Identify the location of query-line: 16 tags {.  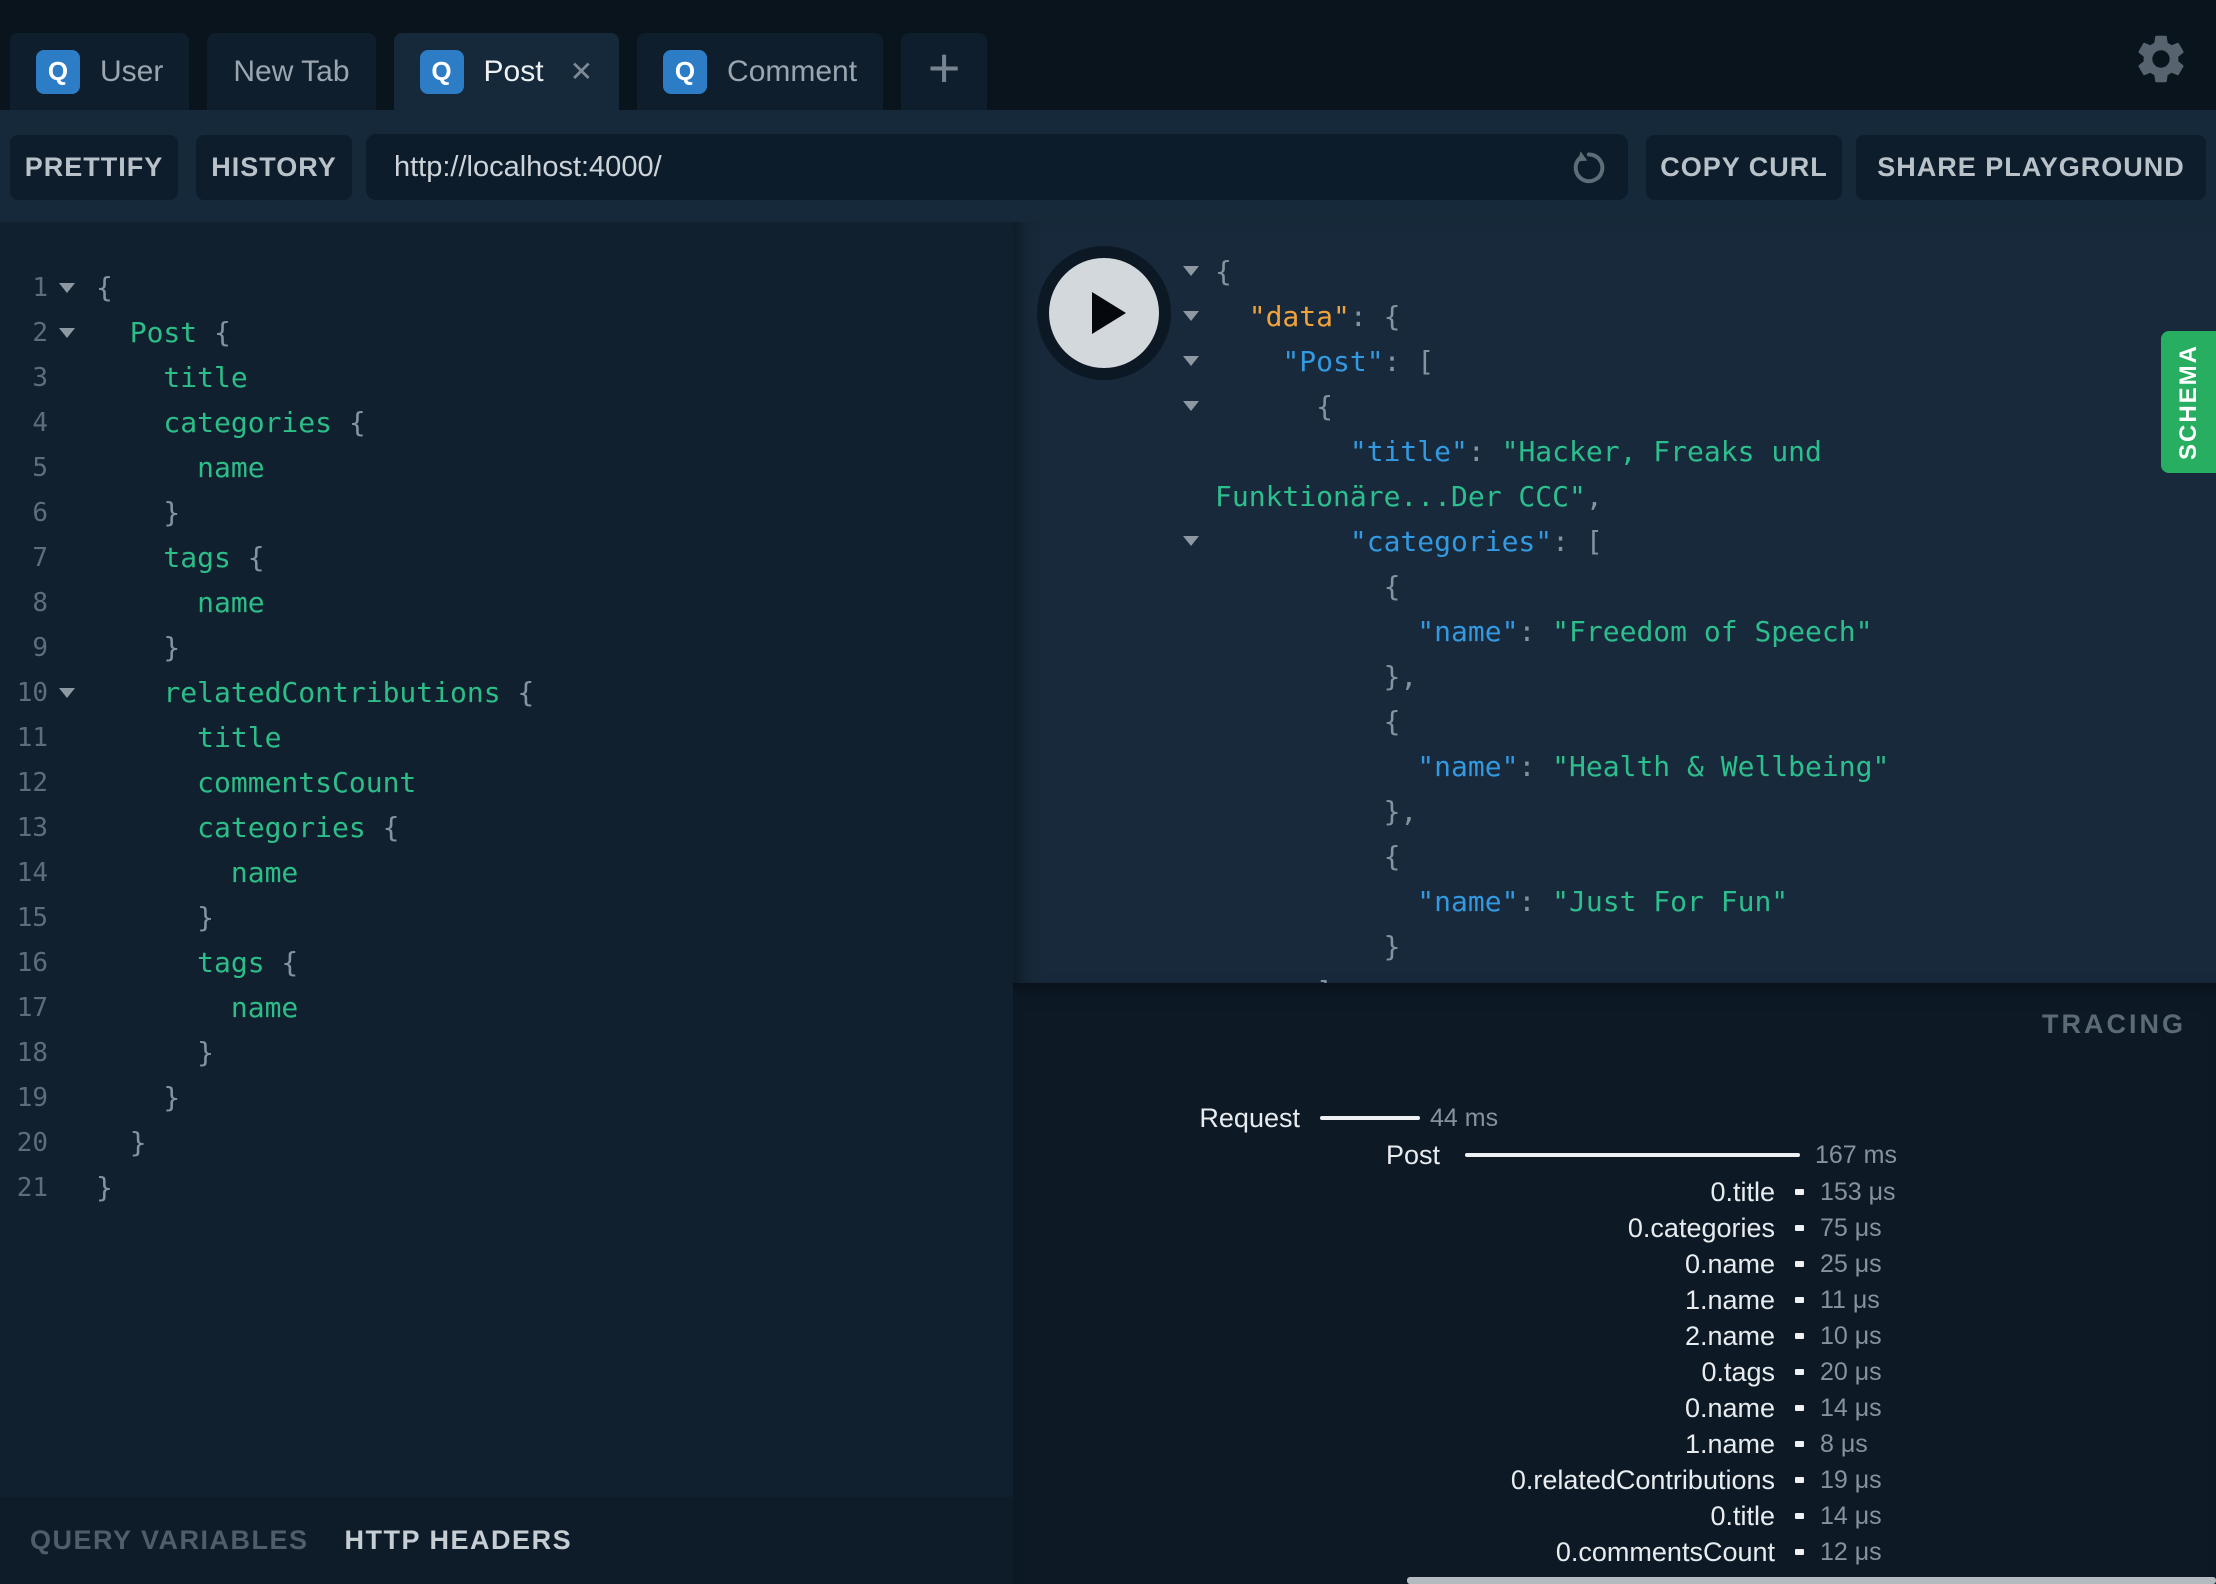
(506, 962).